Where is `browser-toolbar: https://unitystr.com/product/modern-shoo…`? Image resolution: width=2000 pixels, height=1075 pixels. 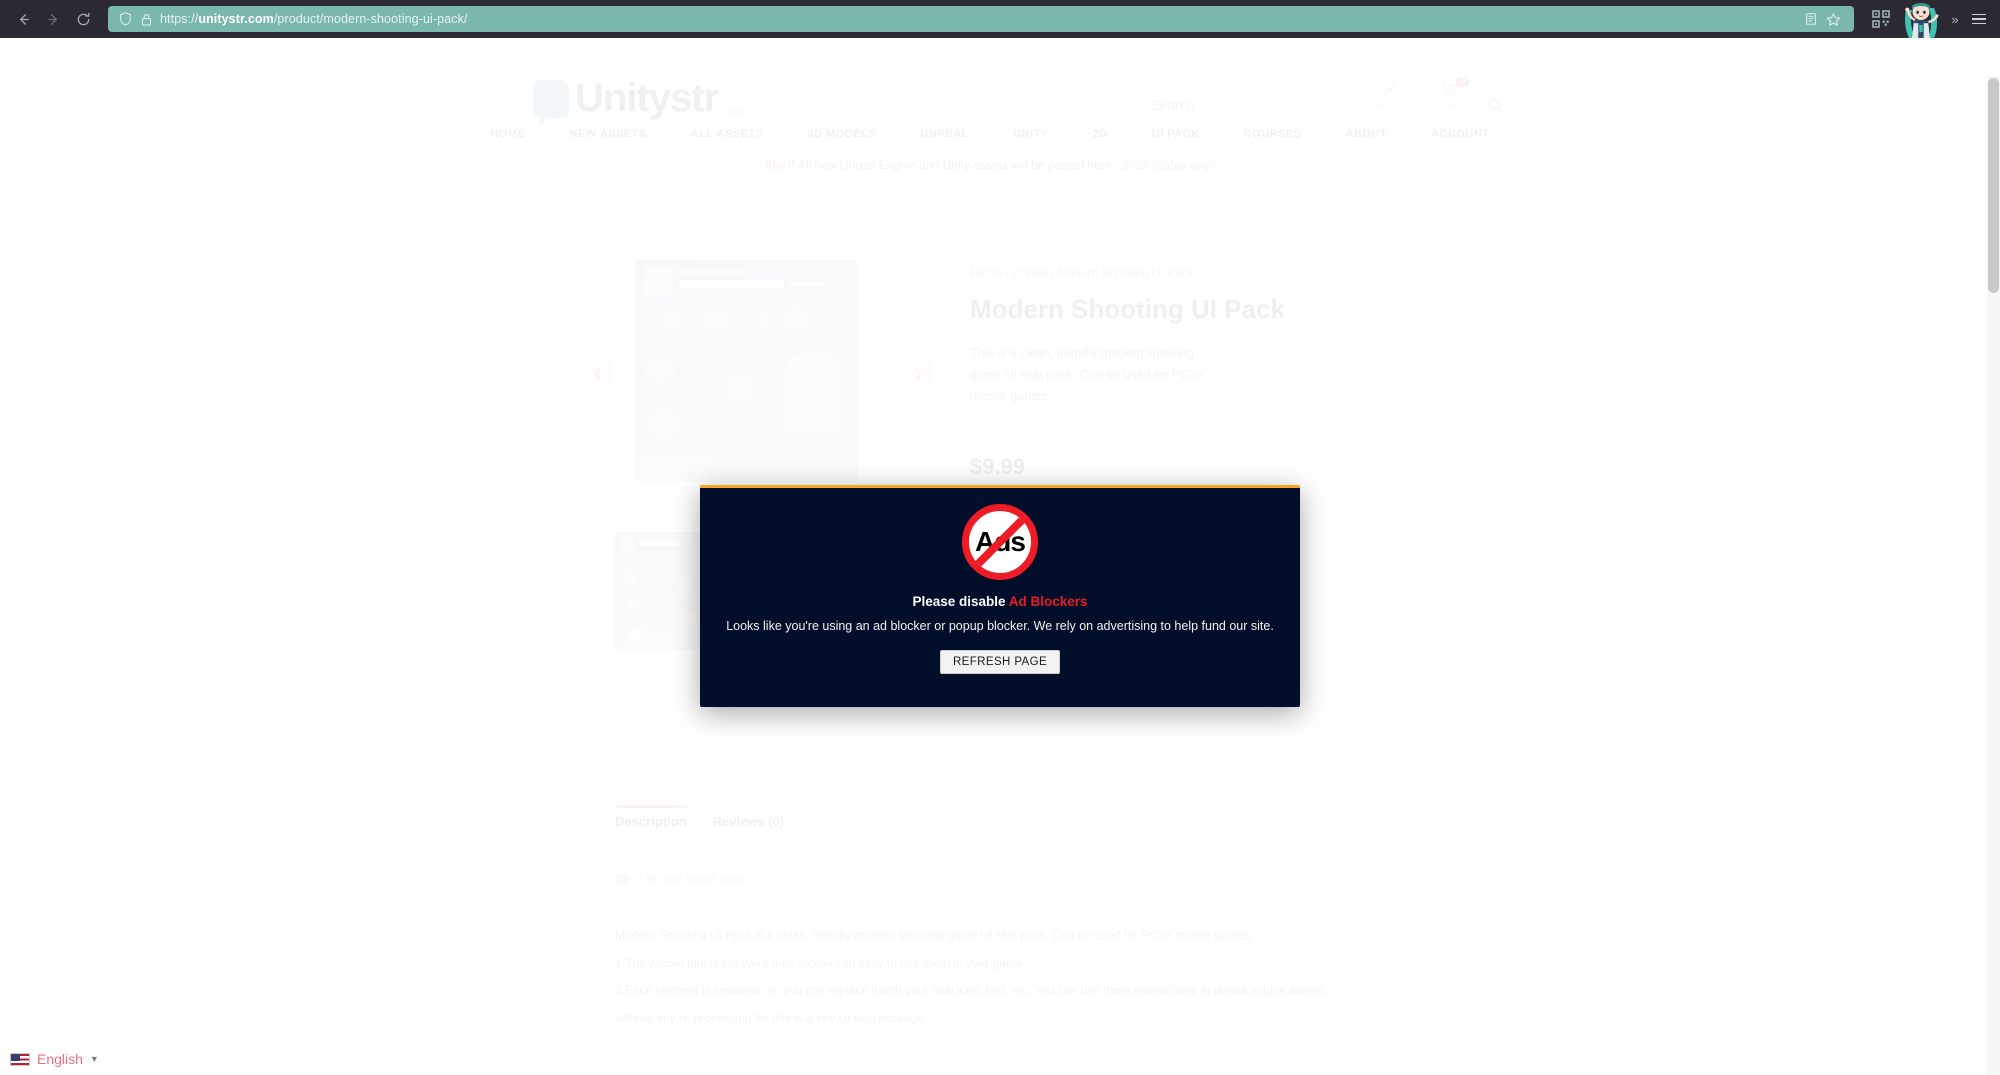 browser-toolbar: https://unitystr.com/product/modern-shoo… is located at coordinates (1000, 19).